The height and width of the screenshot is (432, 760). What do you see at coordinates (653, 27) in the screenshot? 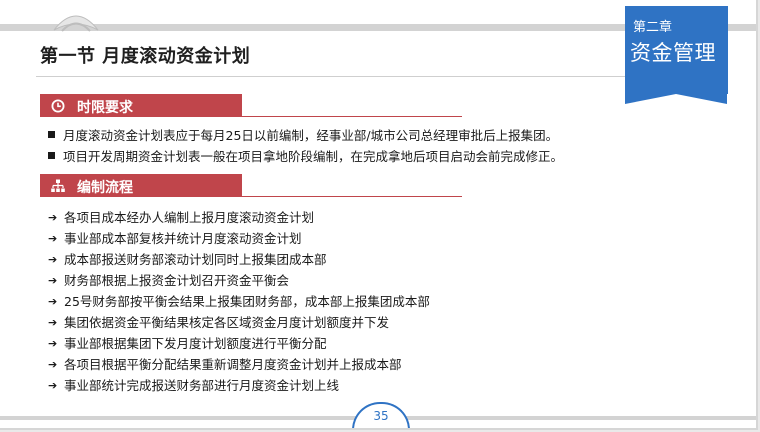
I see `chapter-label: 第二章` at bounding box center [653, 27].